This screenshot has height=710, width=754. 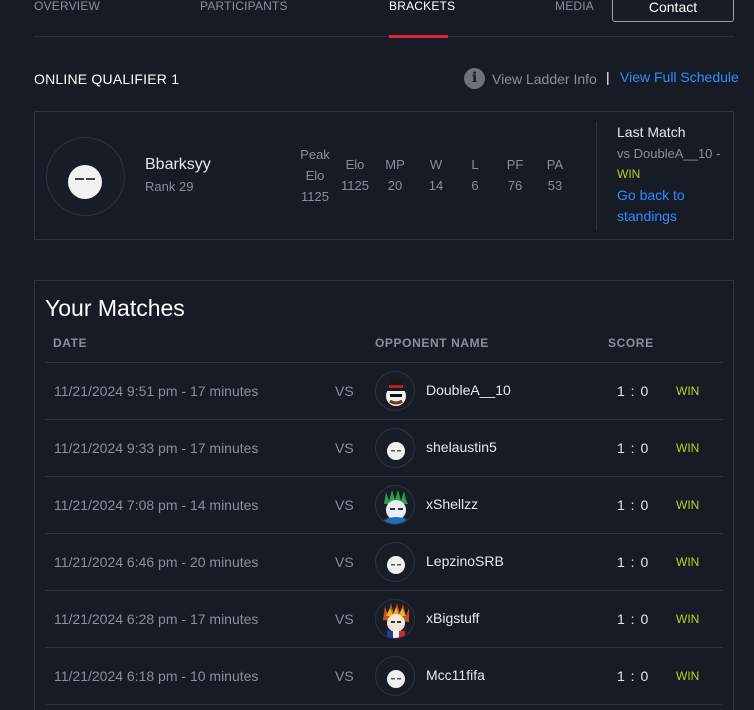 What do you see at coordinates (178, 164) in the screenshot?
I see `player-name: Bbarksyy` at bounding box center [178, 164].